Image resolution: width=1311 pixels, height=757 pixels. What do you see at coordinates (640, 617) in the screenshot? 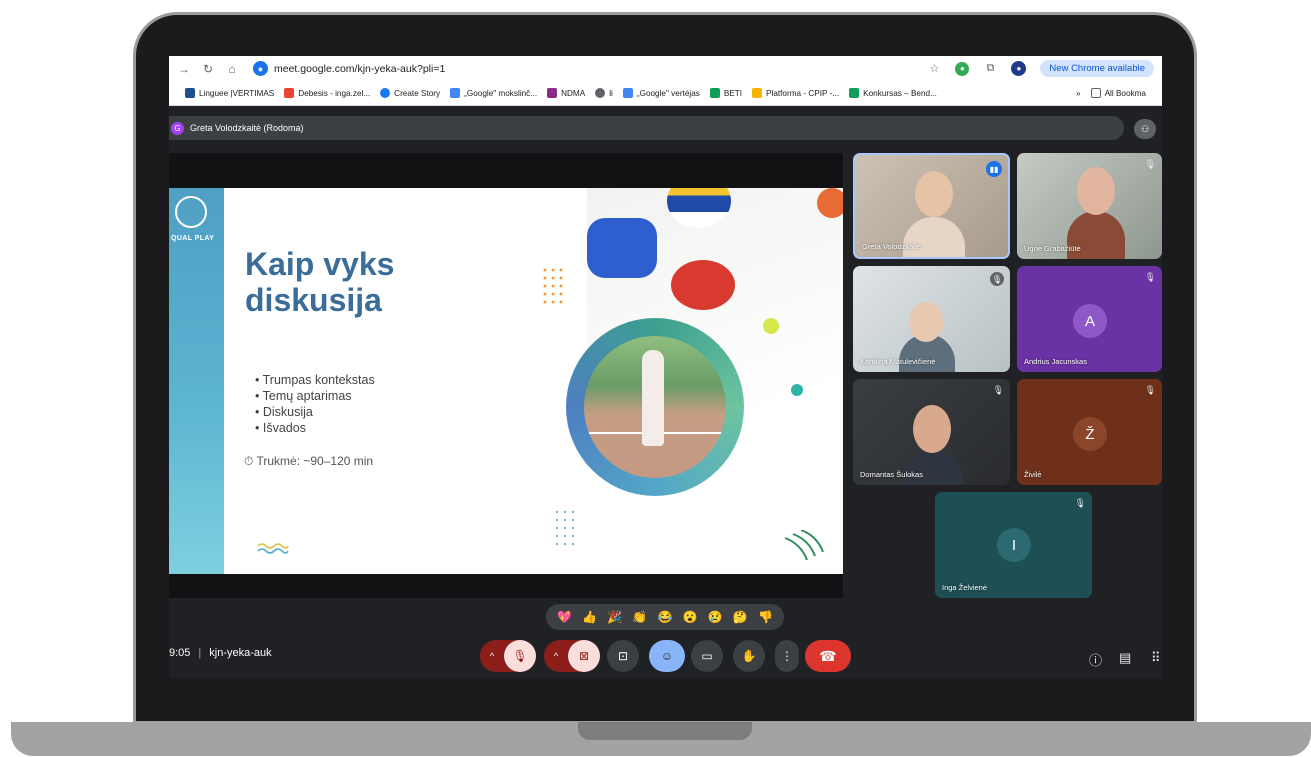
I see `reaction-clap: 👏` at bounding box center [640, 617].